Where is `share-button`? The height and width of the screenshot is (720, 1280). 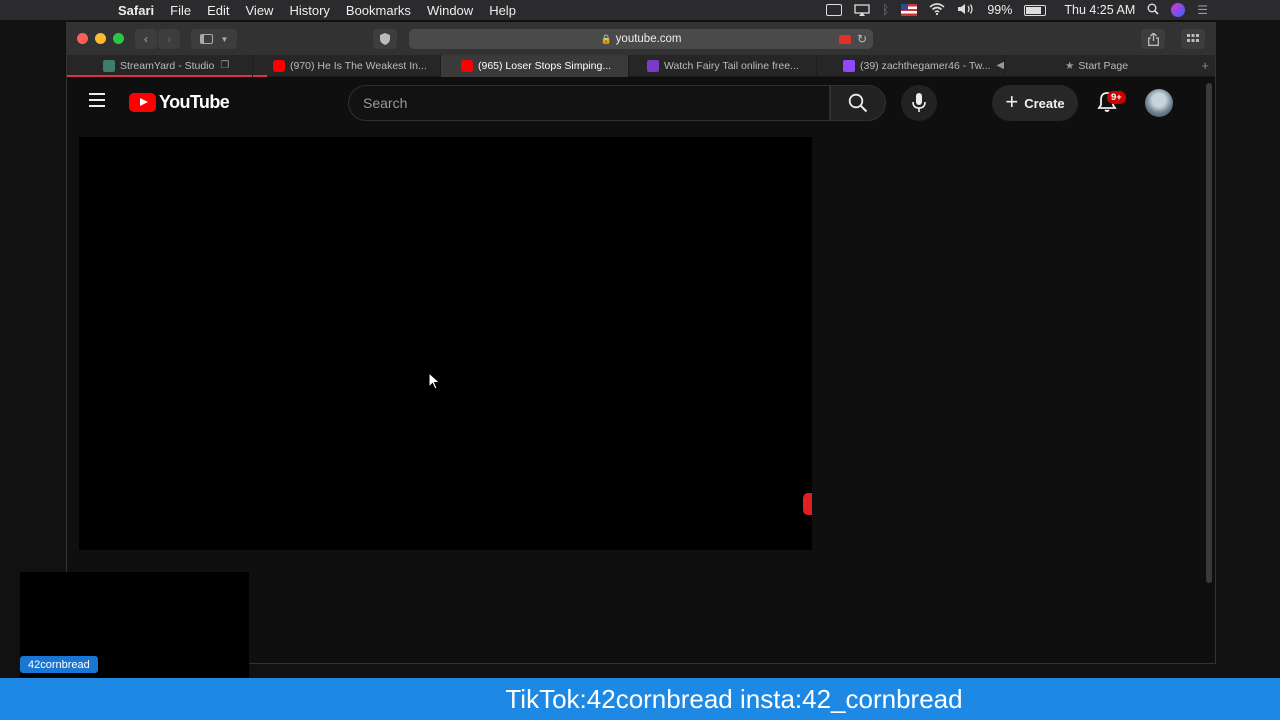
share-button is located at coordinates (1153, 39).